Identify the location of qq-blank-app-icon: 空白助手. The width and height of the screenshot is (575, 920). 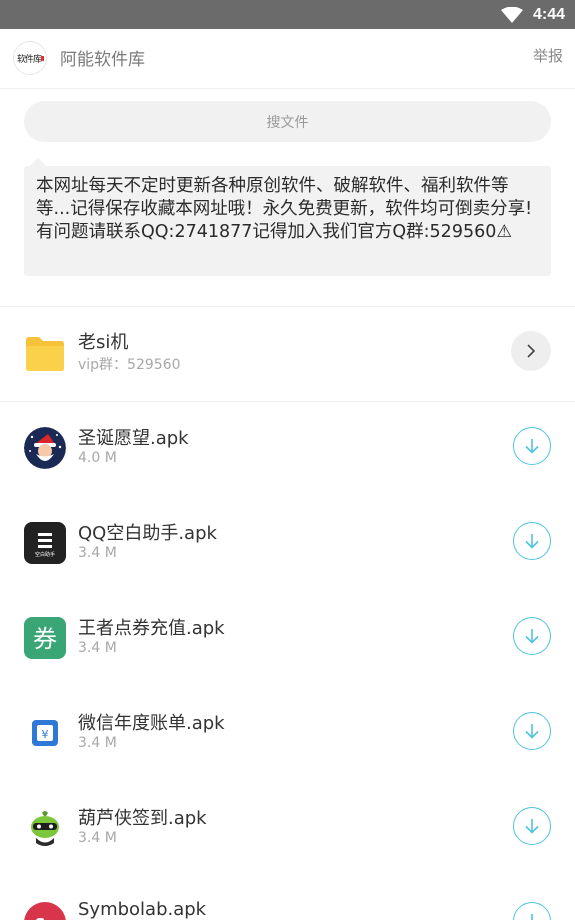
(45, 543).